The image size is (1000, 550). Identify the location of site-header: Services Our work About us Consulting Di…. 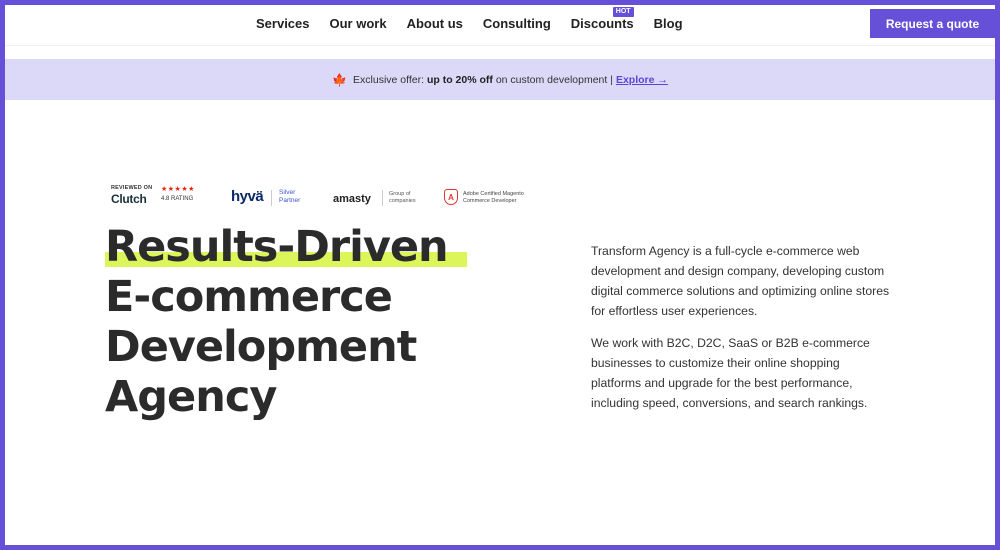
(500, 25).